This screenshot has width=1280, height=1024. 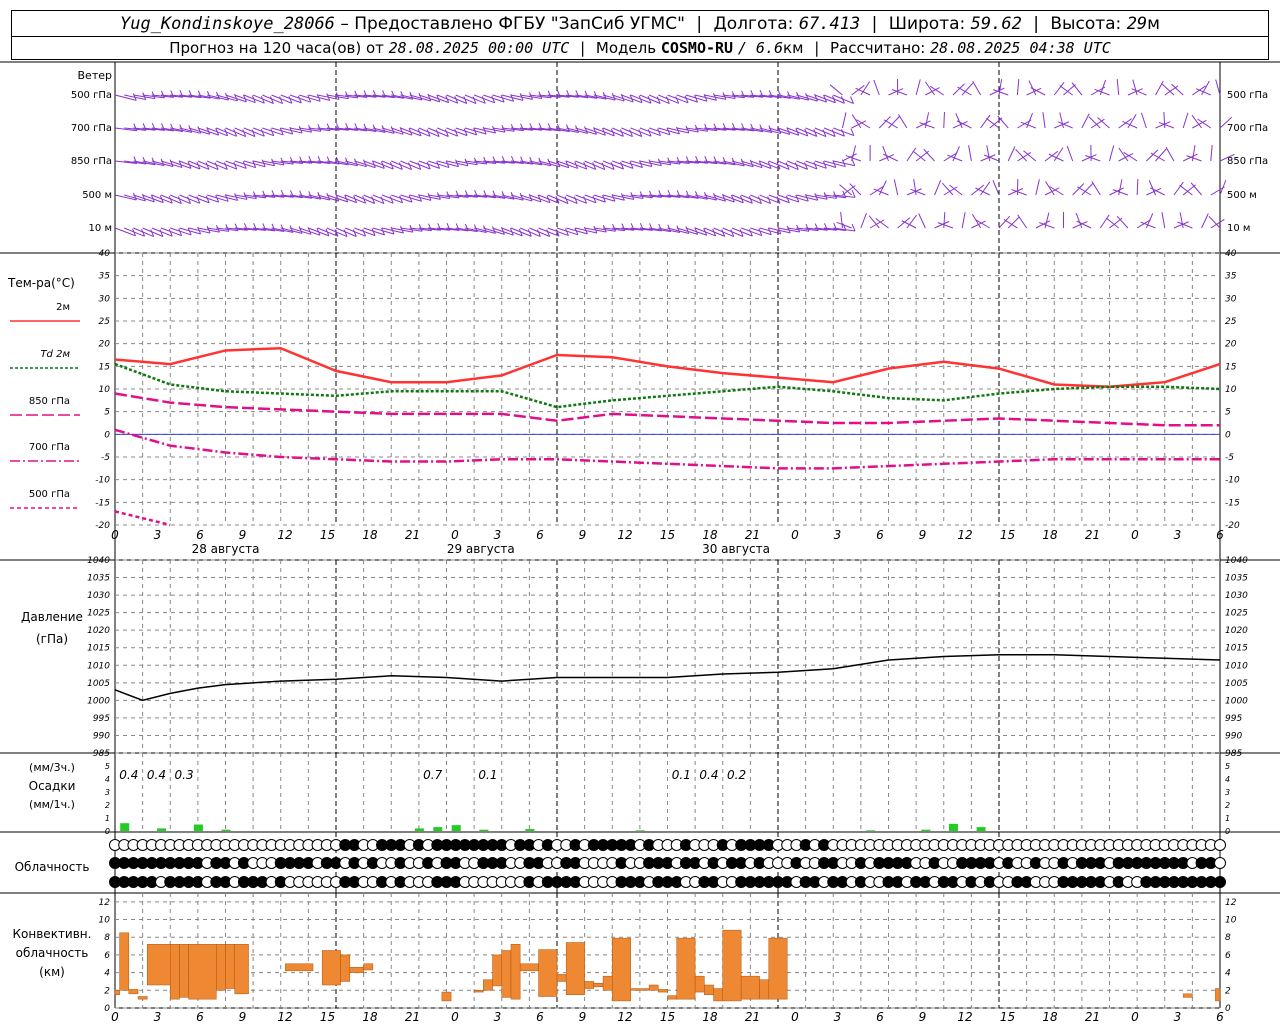 What do you see at coordinates (1231, 367) in the screenshot?
I see `temp-tick-right: 15` at bounding box center [1231, 367].